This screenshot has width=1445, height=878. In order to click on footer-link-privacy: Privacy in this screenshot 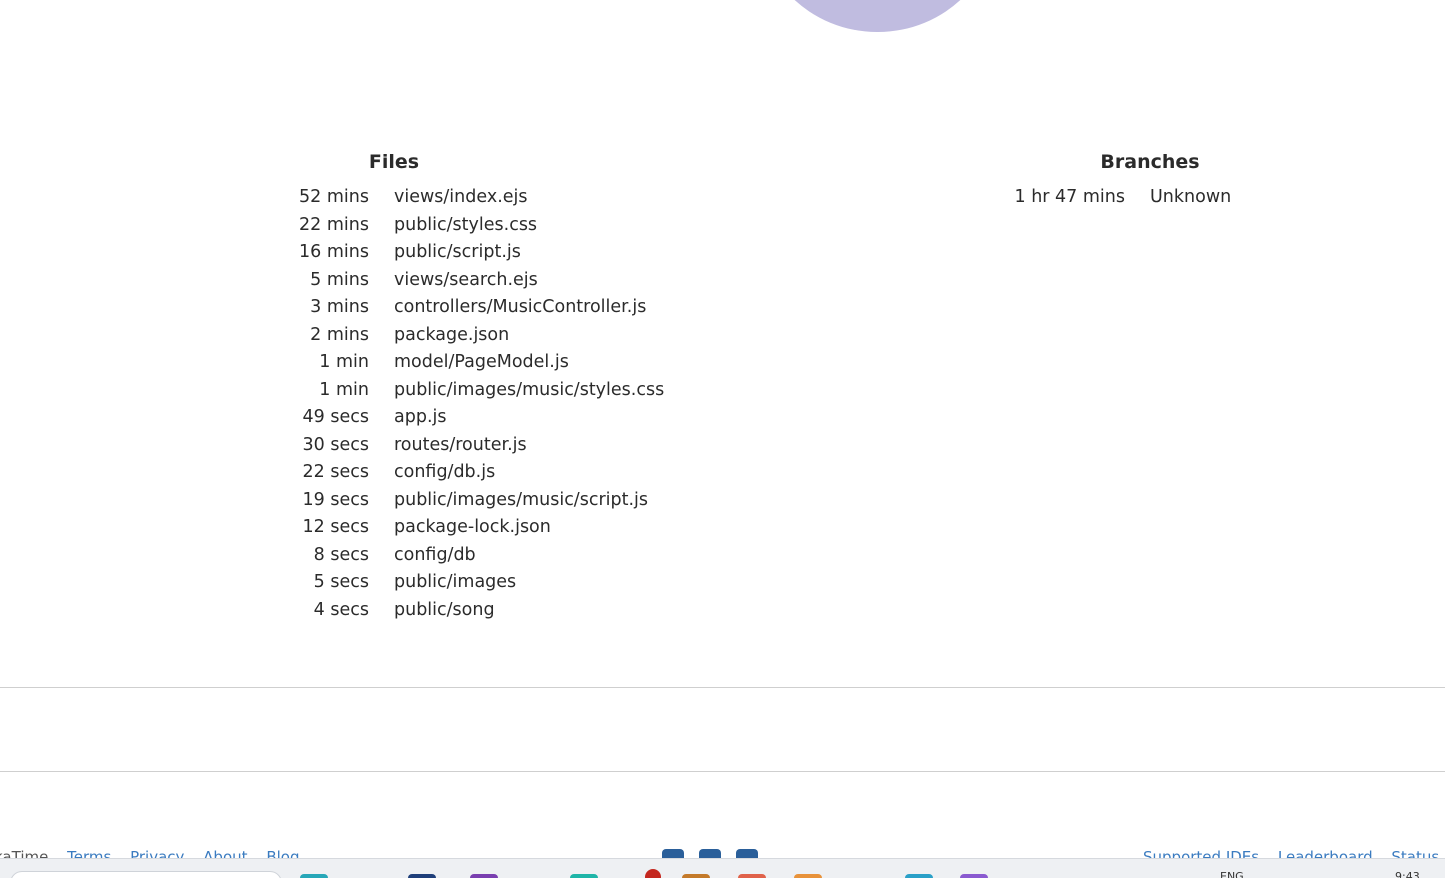, I will do `click(157, 853)`.